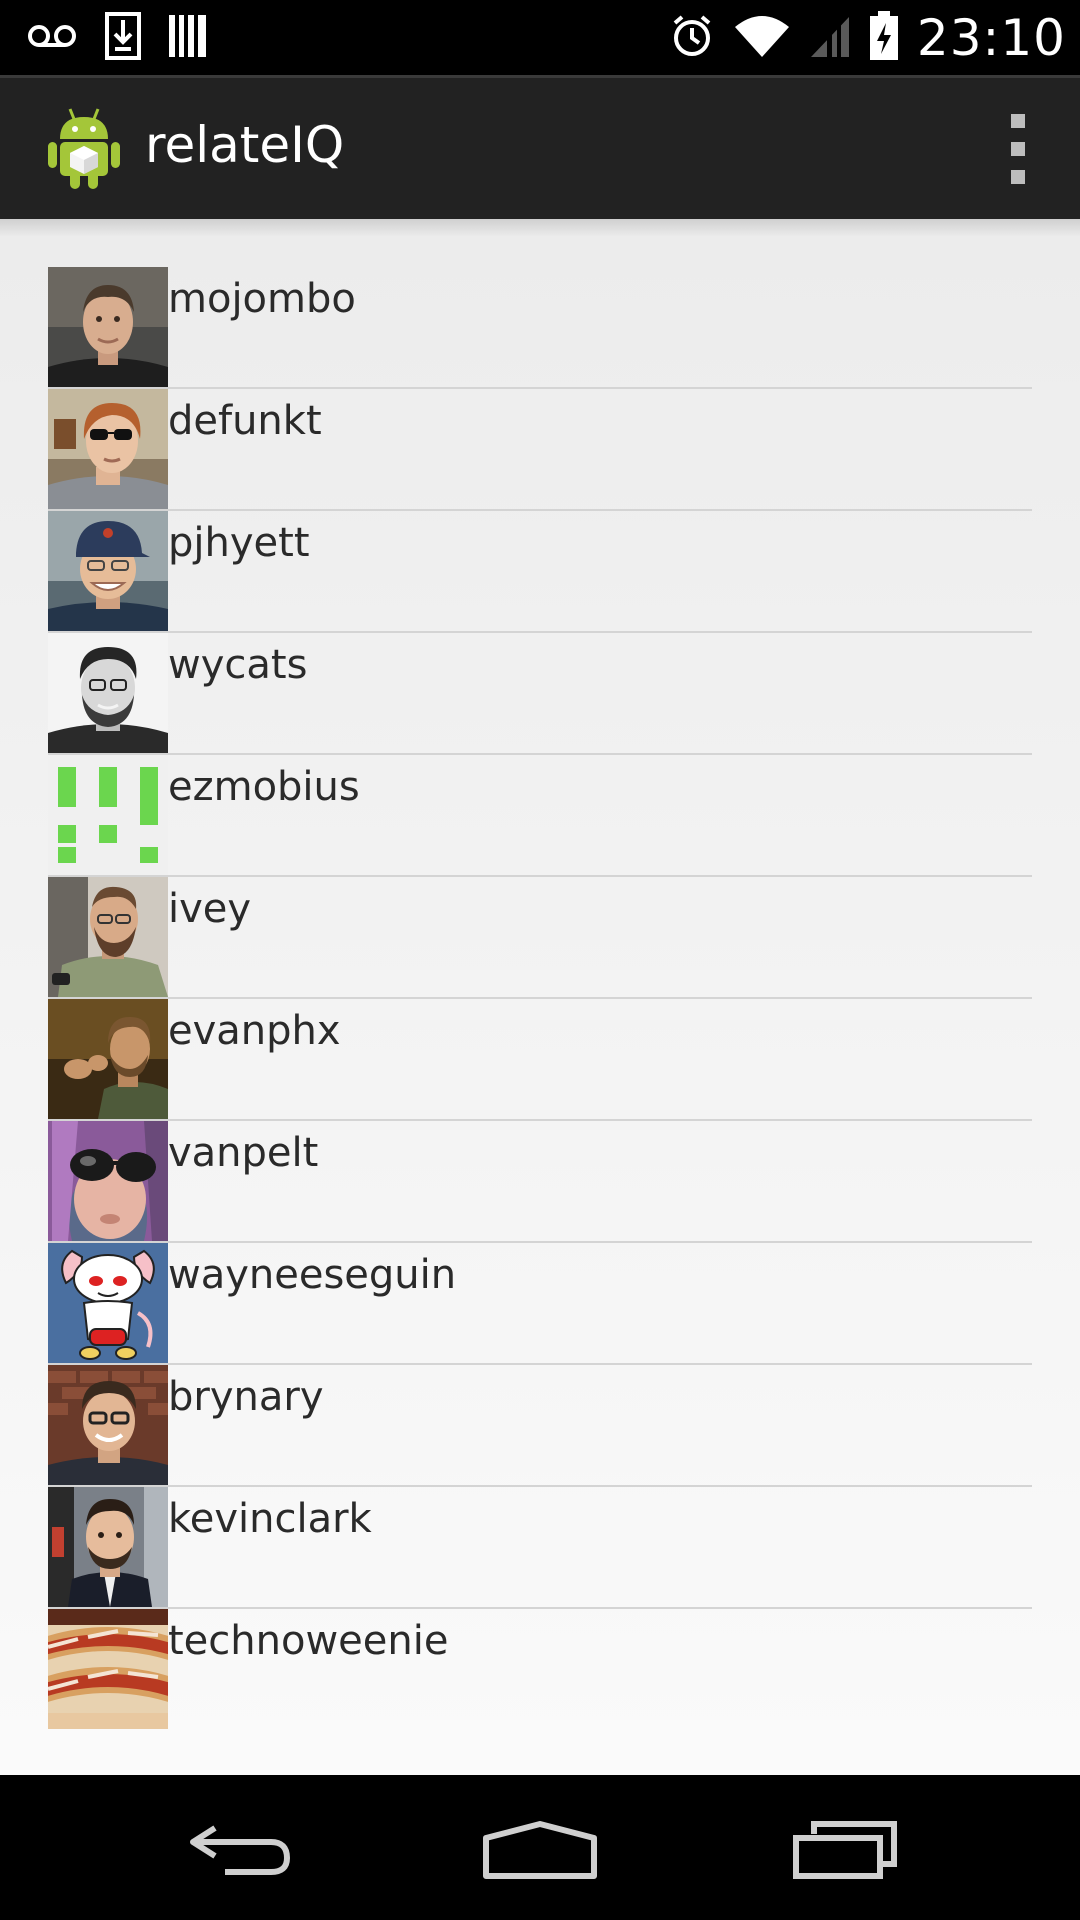  Describe the element at coordinates (238, 665) in the screenshot. I see `username: wycats` at that location.